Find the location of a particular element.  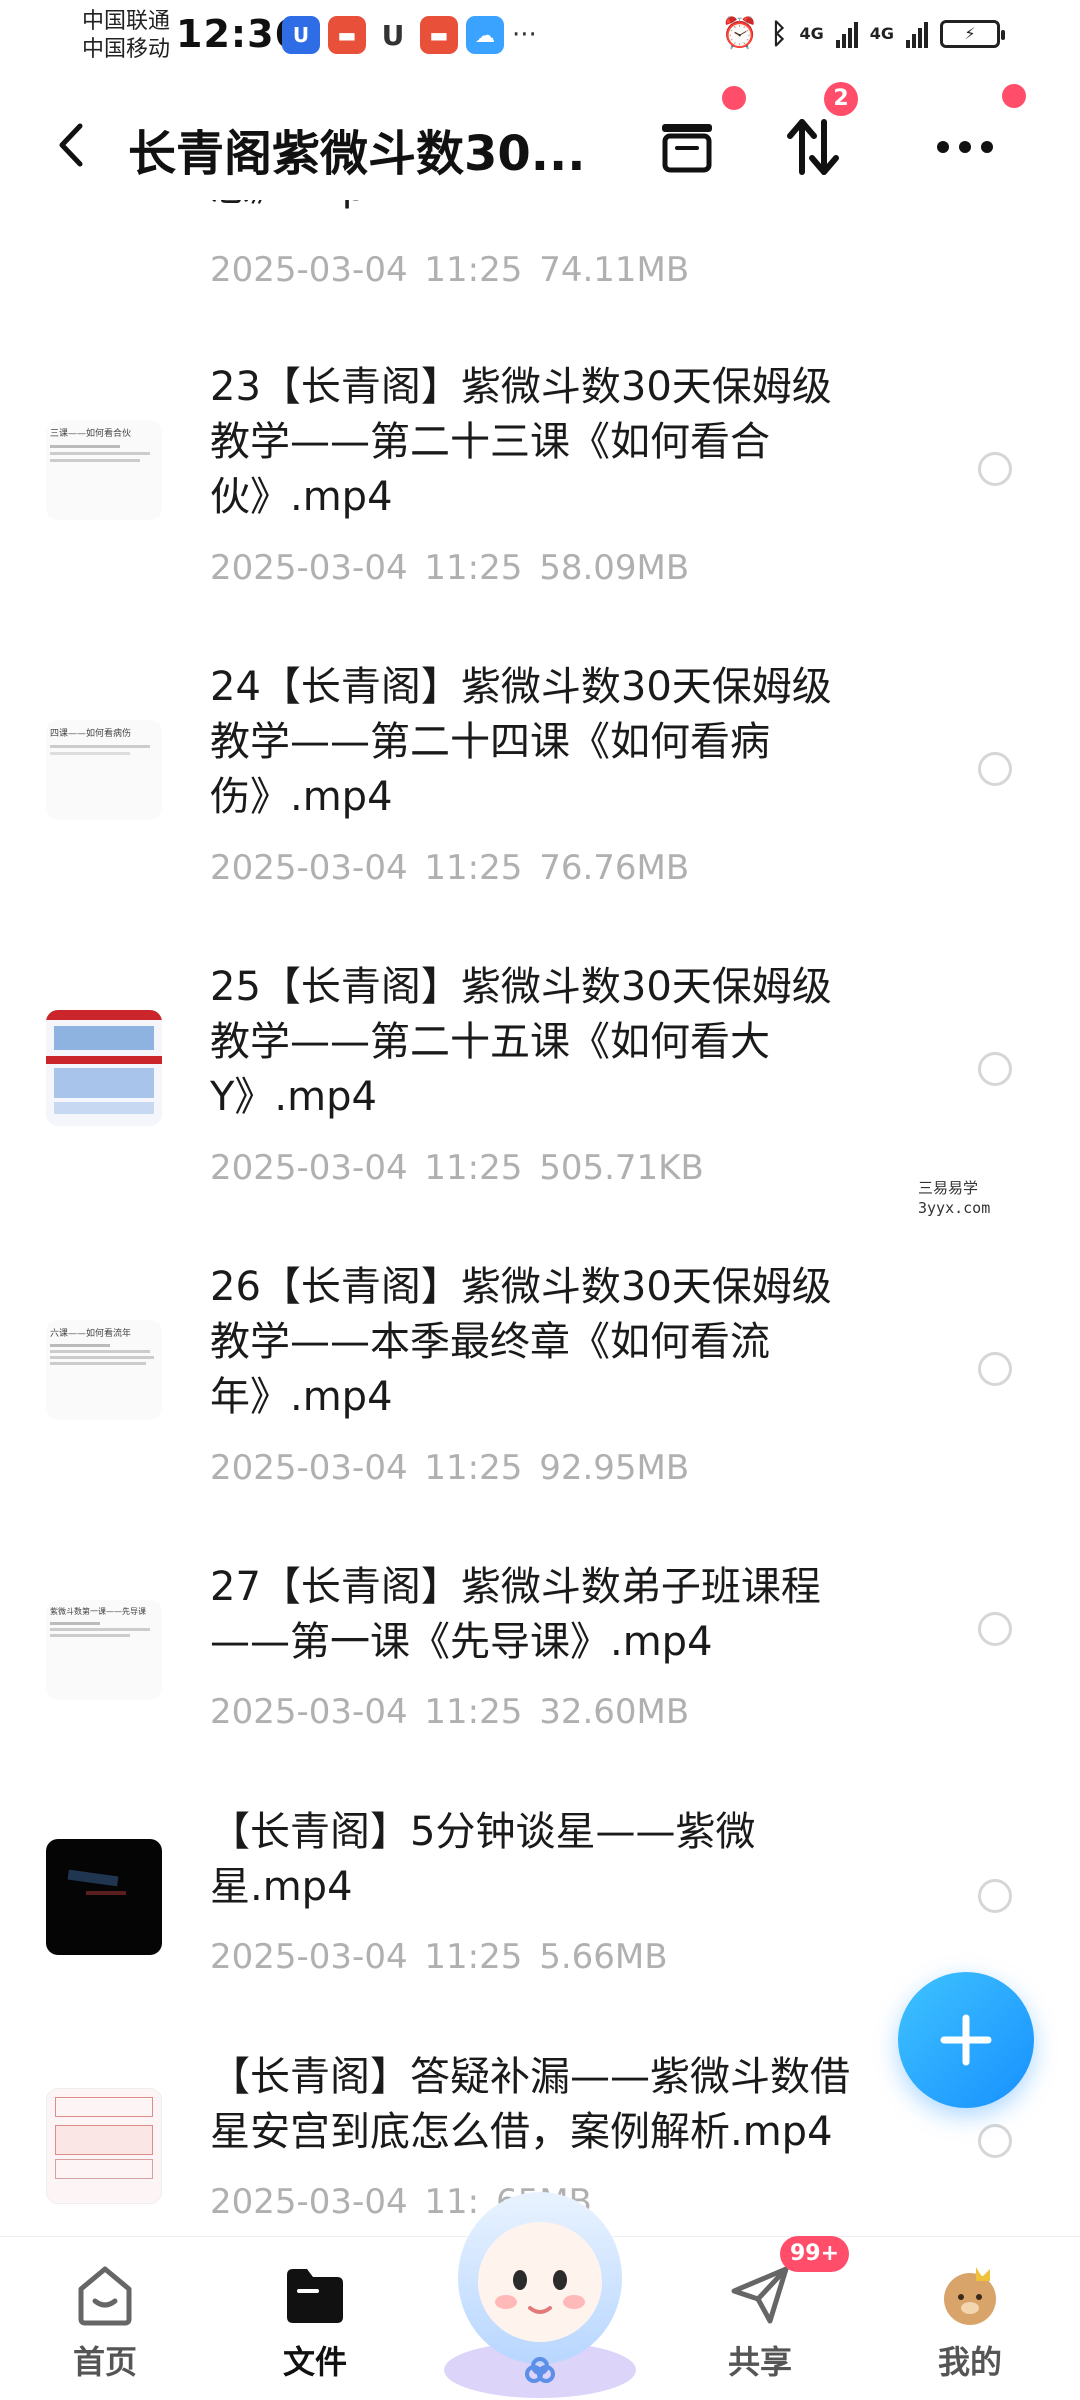

nav-files: 文件 is located at coordinates (315, 2318).